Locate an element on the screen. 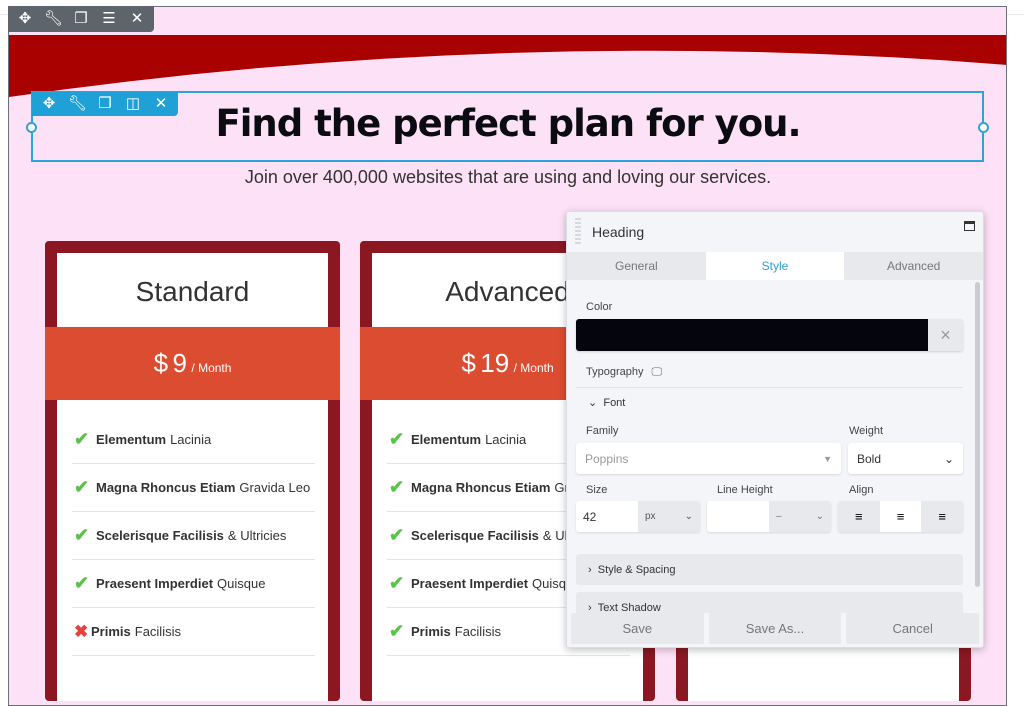  text-shadow-label: Text Shadow is located at coordinates (629, 607).